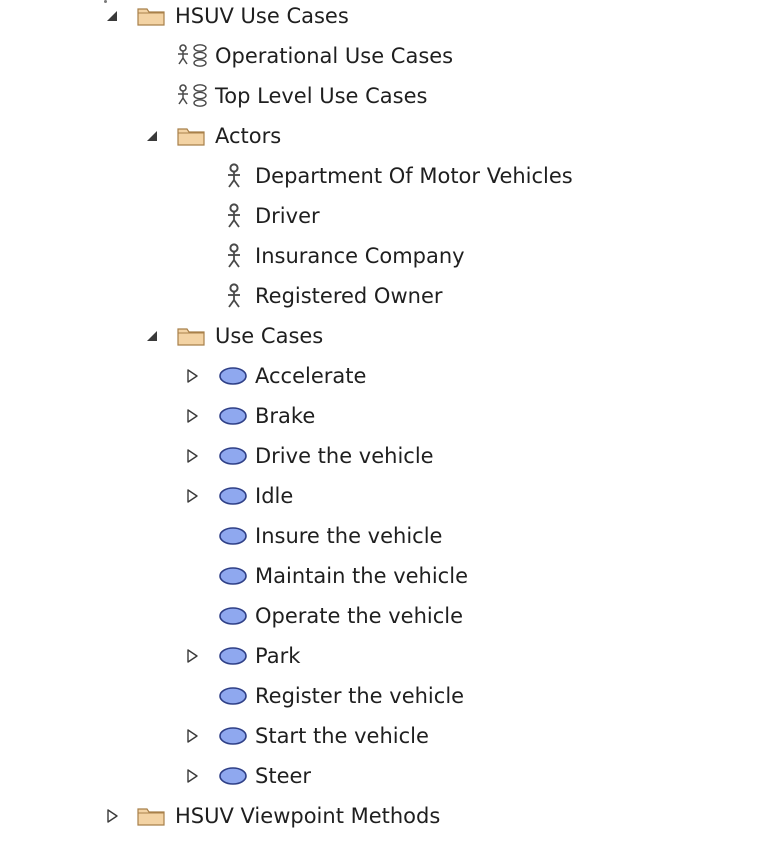 The image size is (765, 851). Describe the element at coordinates (283, 776) in the screenshot. I see `tree-item-label: Steer` at that location.